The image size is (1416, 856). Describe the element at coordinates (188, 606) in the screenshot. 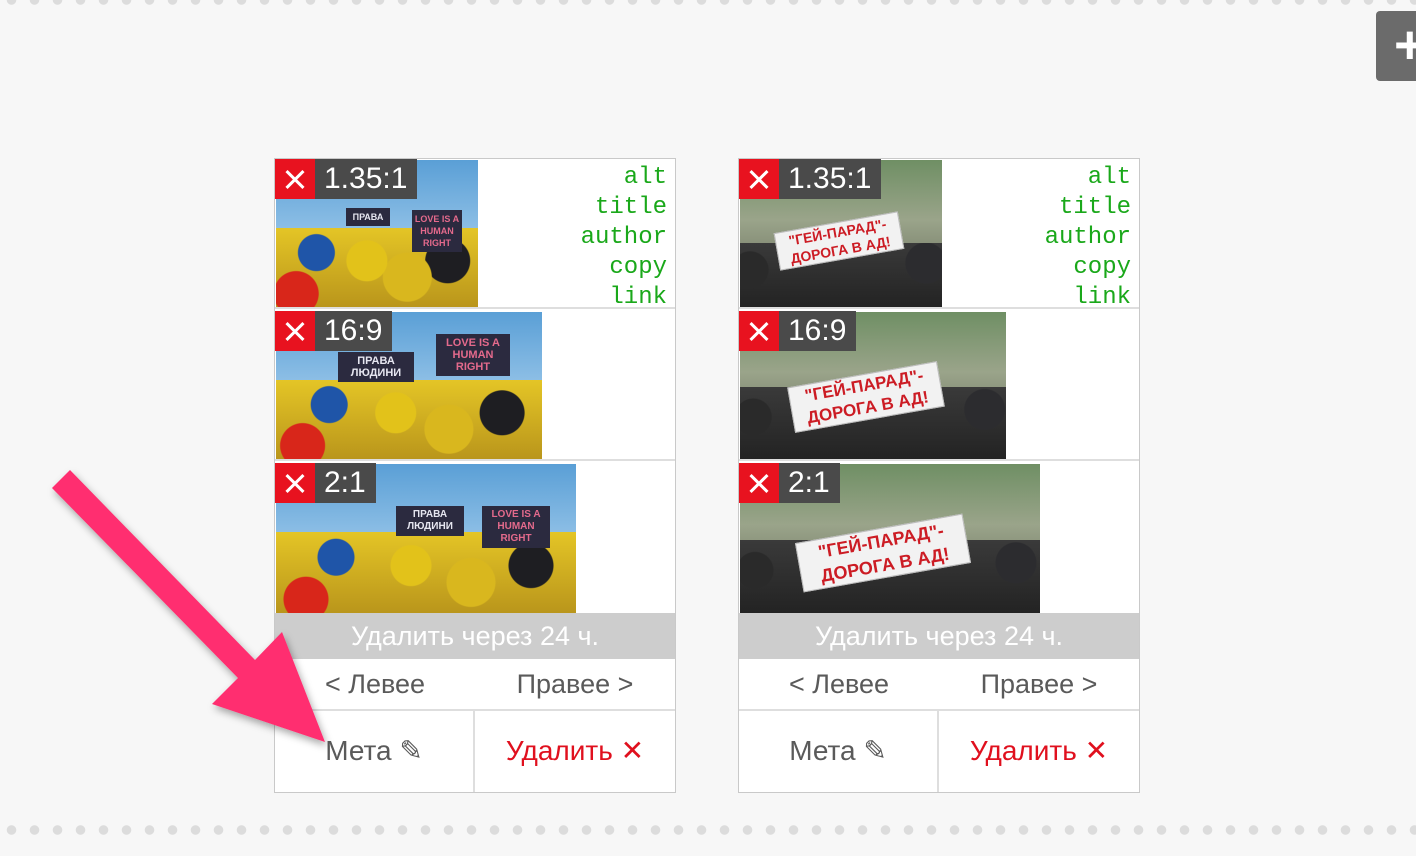

I see `annotation-arrow` at that location.